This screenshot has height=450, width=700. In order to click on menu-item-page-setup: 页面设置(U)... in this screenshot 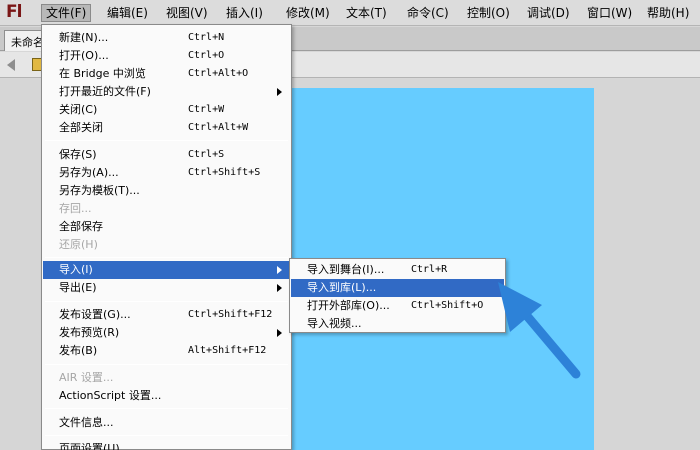, I will do `click(166, 445)`.